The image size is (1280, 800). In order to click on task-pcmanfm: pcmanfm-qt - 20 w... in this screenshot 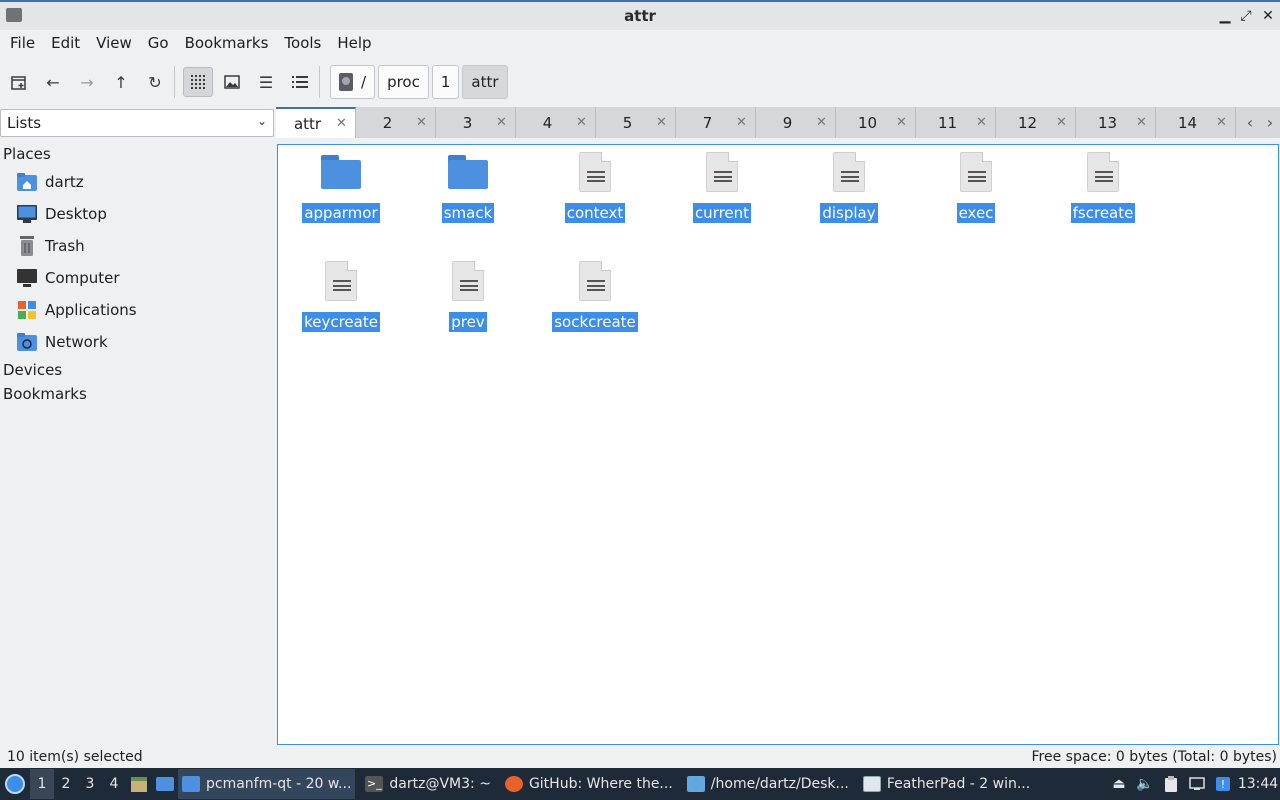, I will do `click(267, 784)`.